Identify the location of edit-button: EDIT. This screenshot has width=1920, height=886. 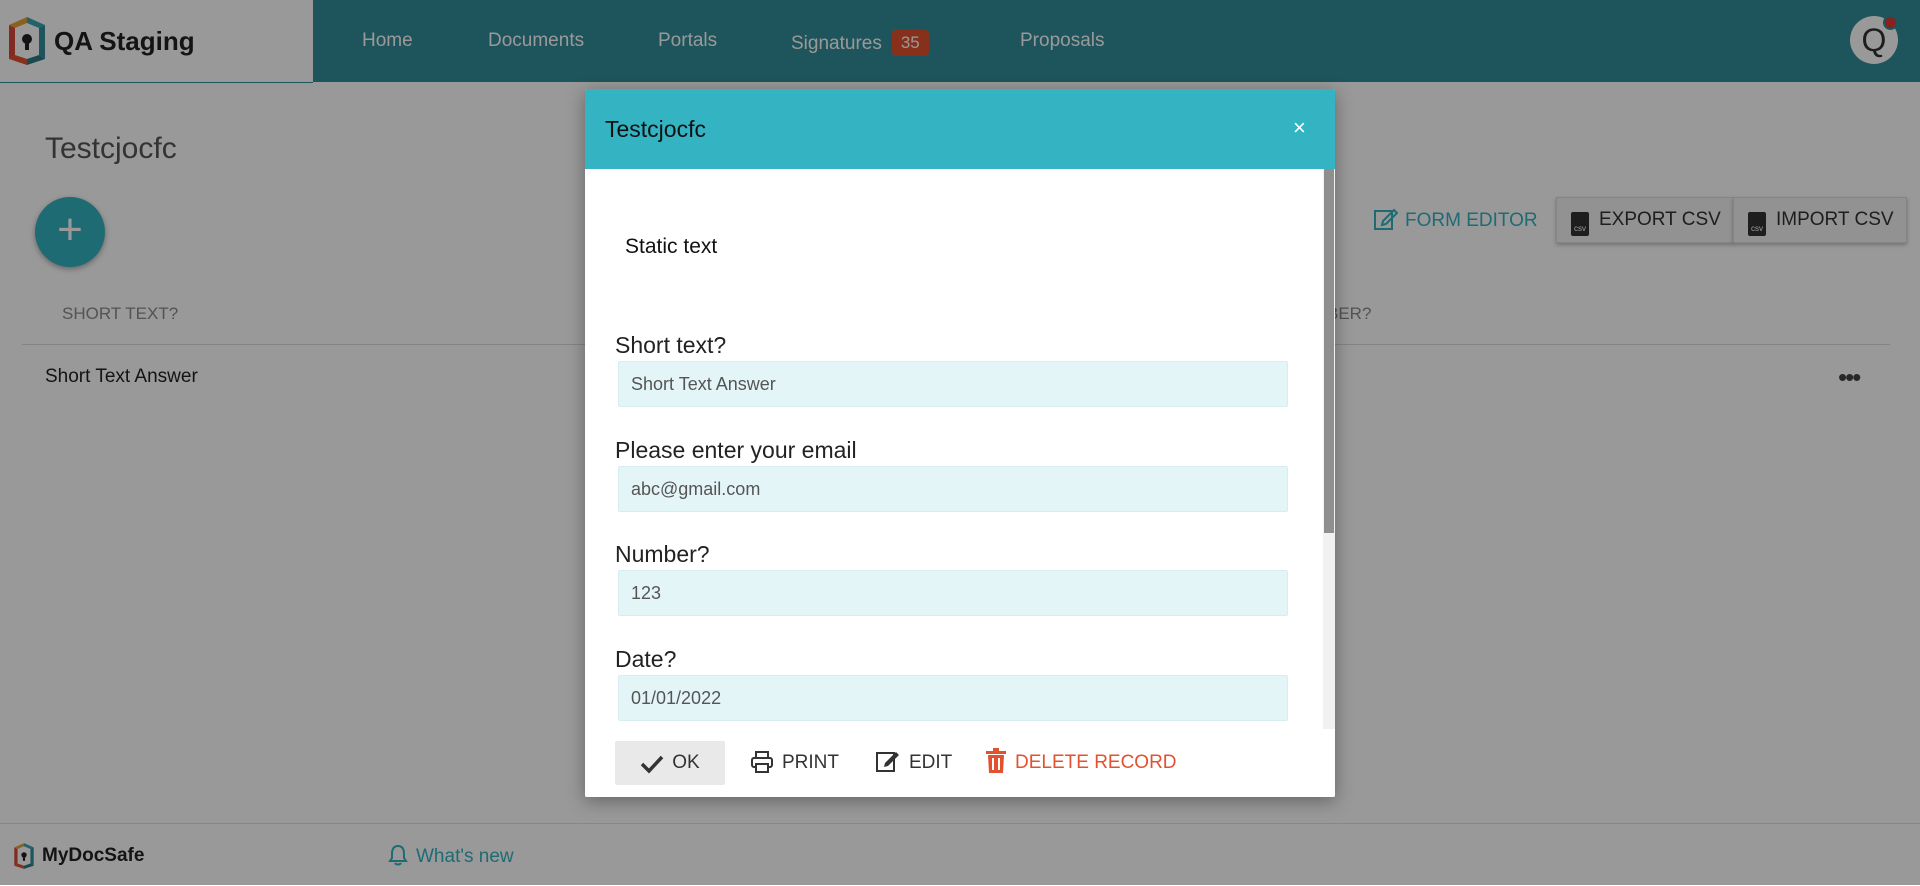
(913, 763).